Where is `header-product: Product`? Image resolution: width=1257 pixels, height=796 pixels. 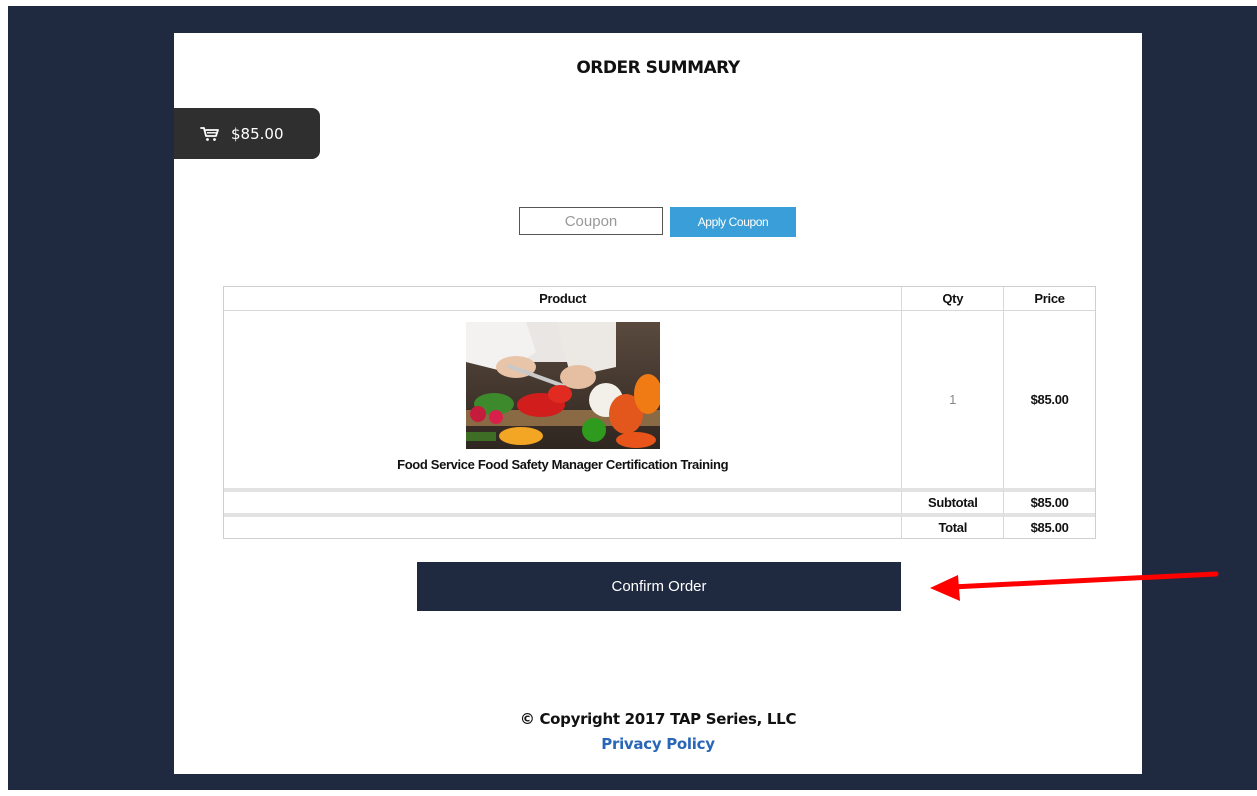
header-product: Product is located at coordinates (563, 299).